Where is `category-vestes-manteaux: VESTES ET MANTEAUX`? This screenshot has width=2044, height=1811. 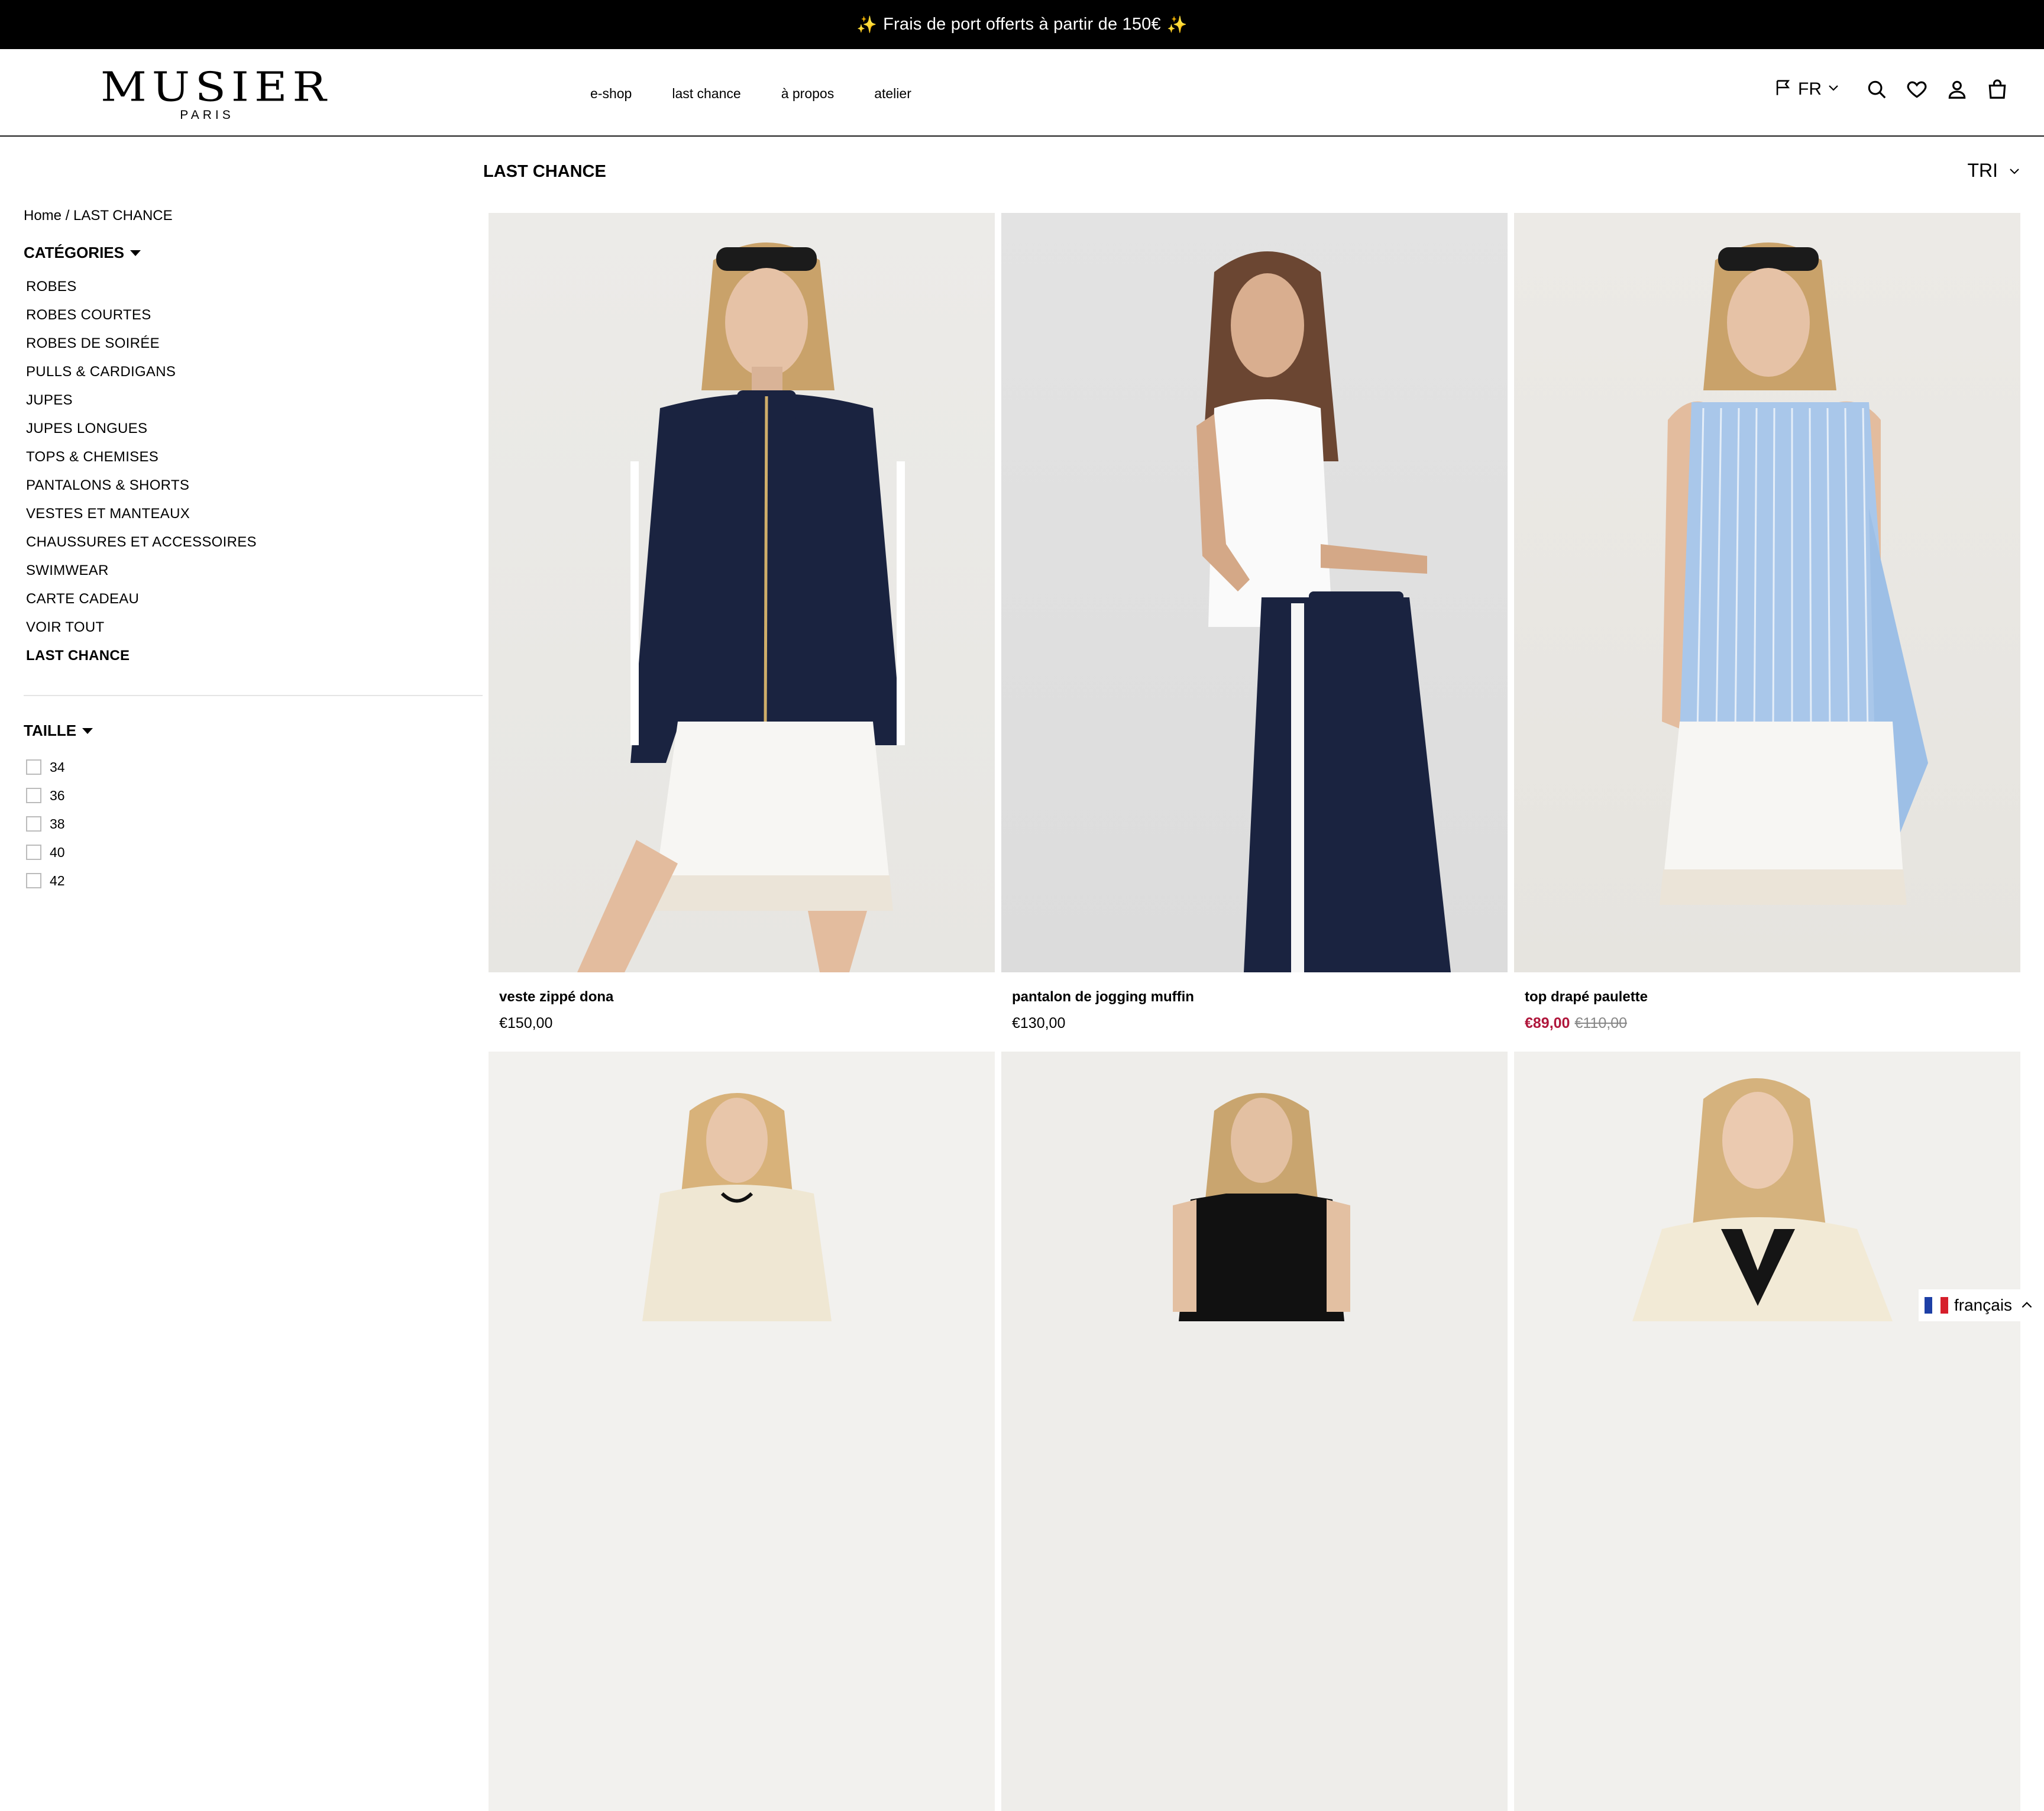 category-vestes-manteaux: VESTES ET MANTEAUX is located at coordinates (141, 518).